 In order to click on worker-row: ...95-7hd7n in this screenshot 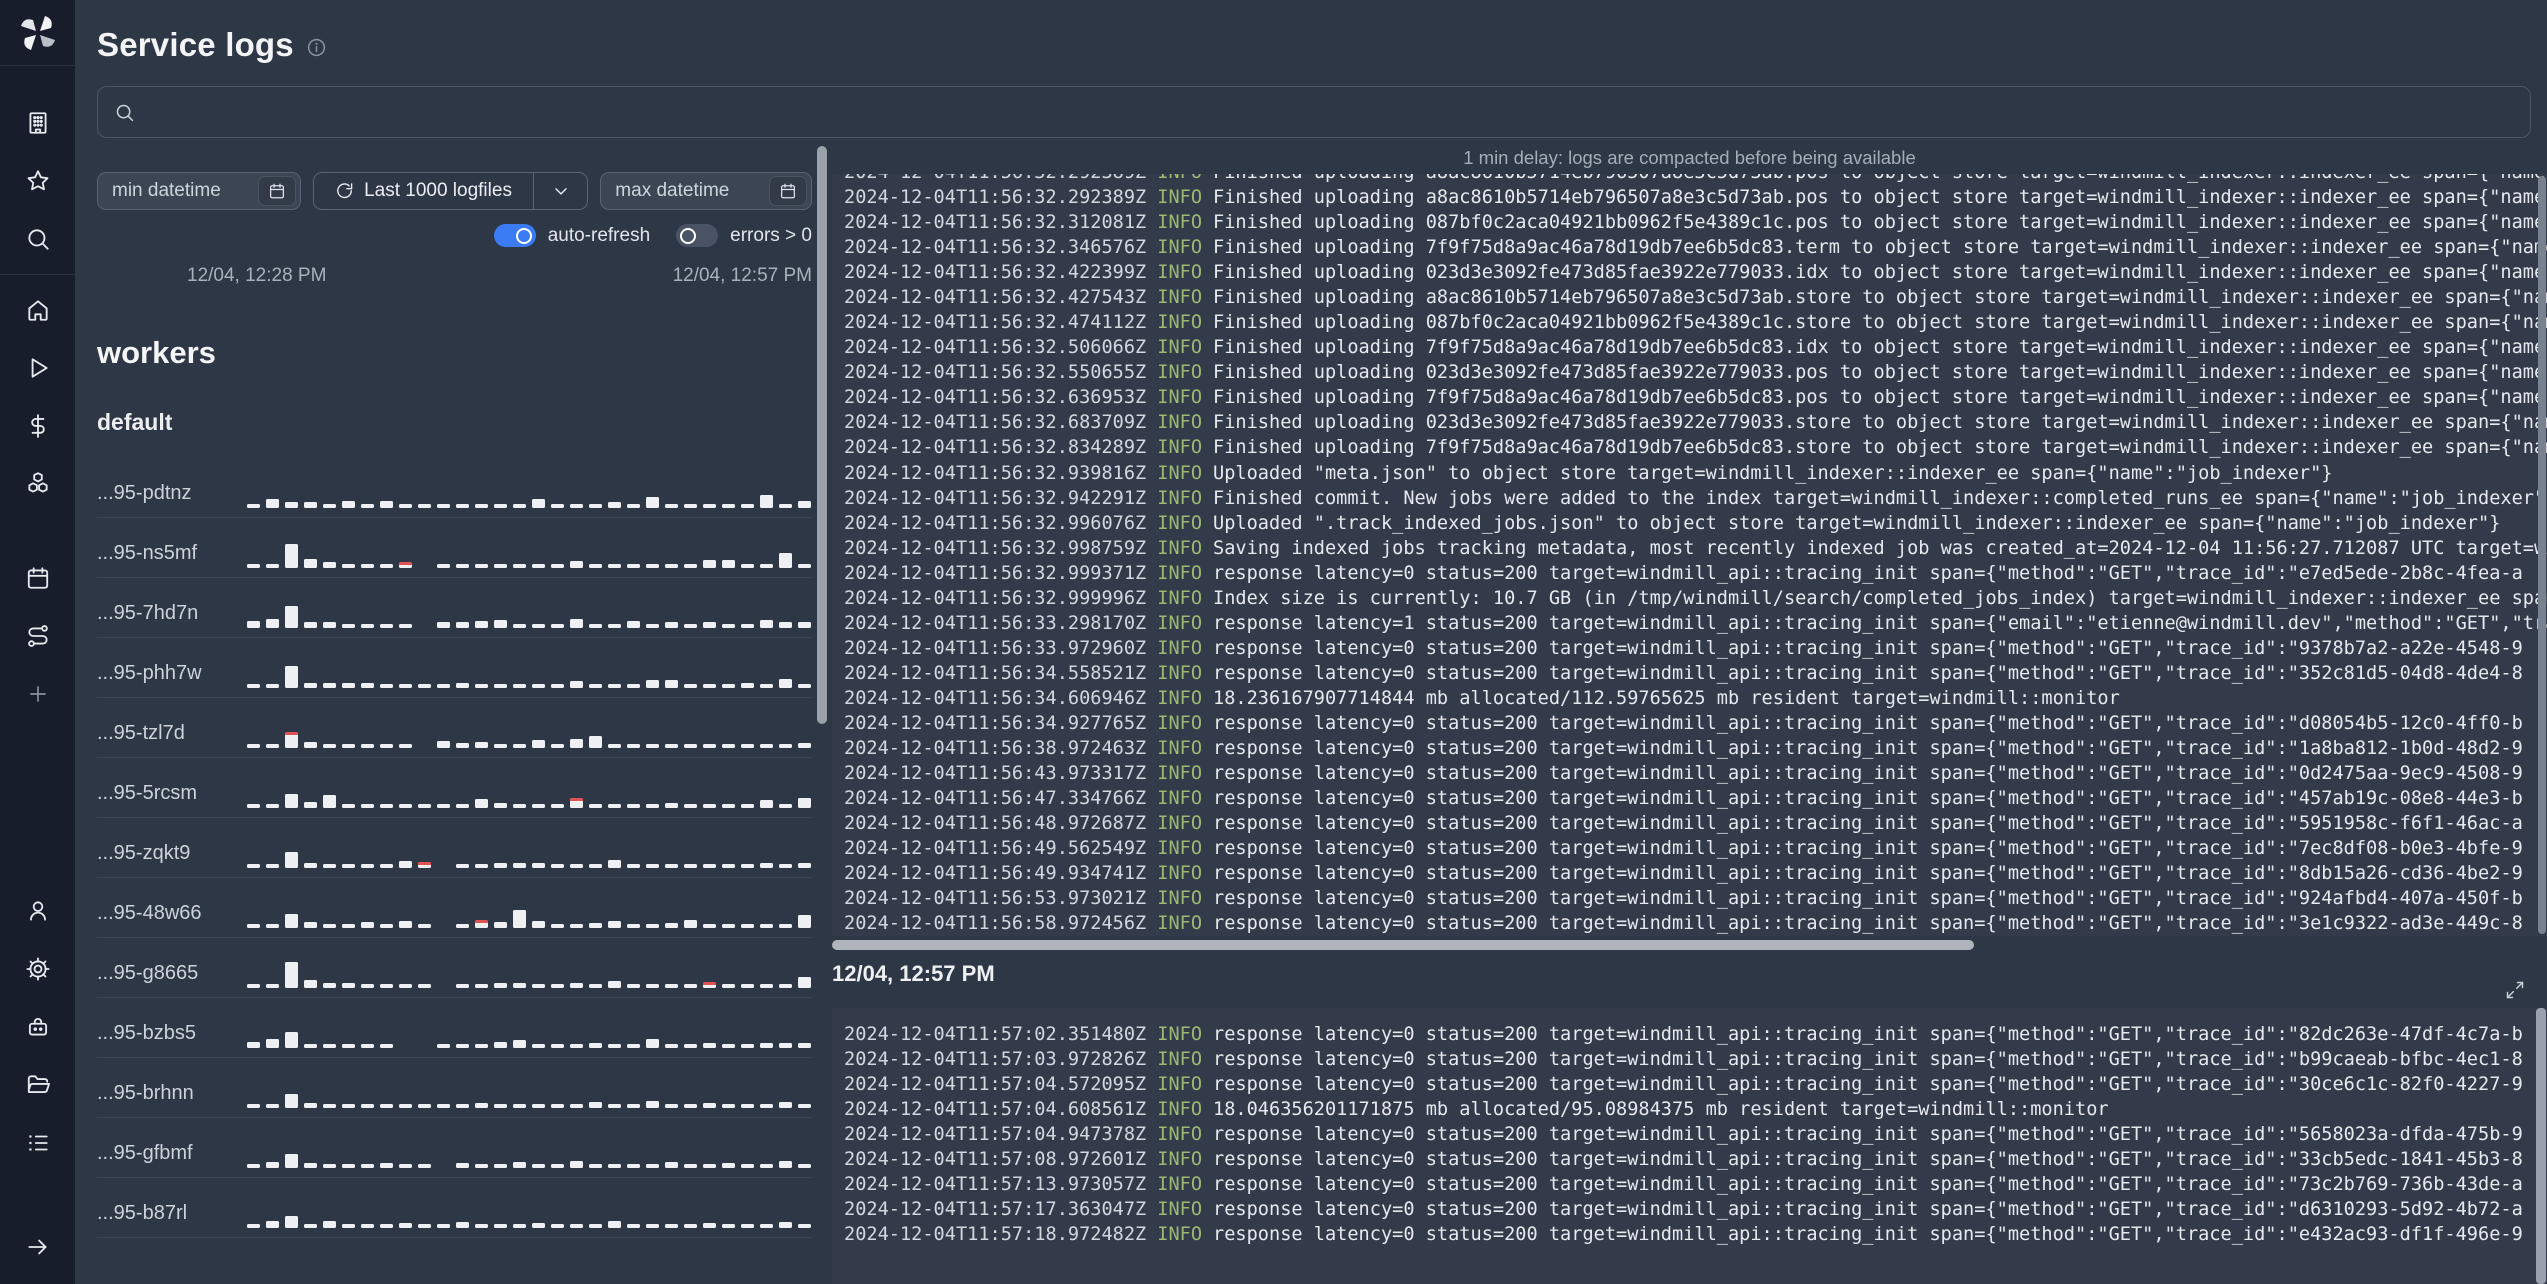, I will do `click(454, 608)`.